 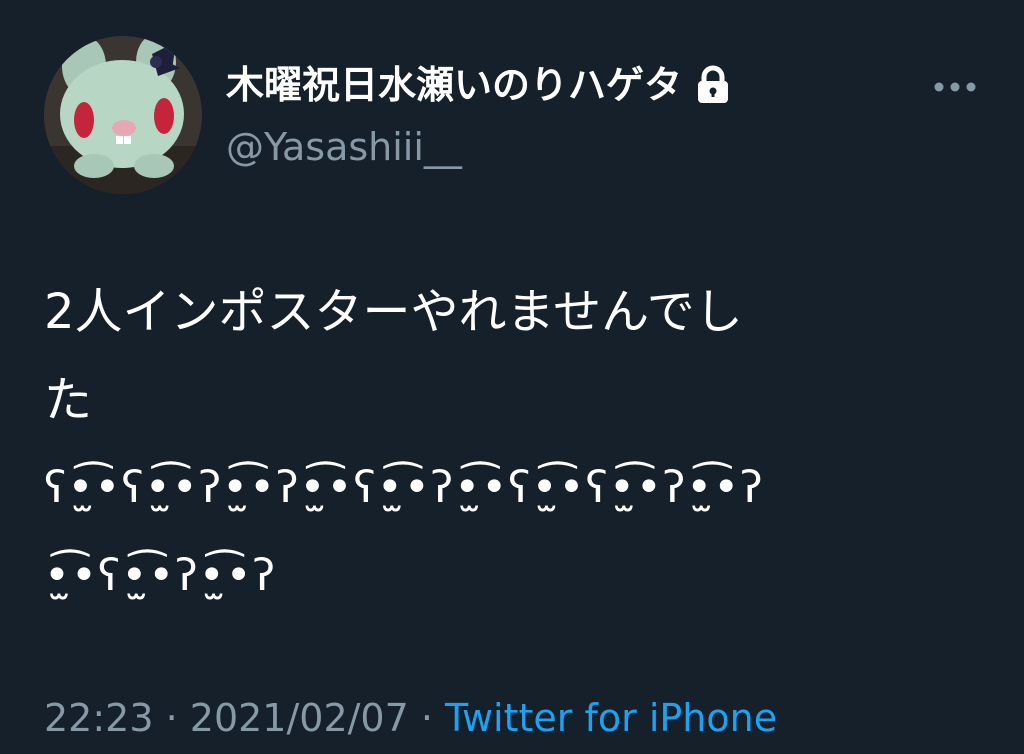 I want to click on more-horizontal-icon, so click(x=955, y=87).